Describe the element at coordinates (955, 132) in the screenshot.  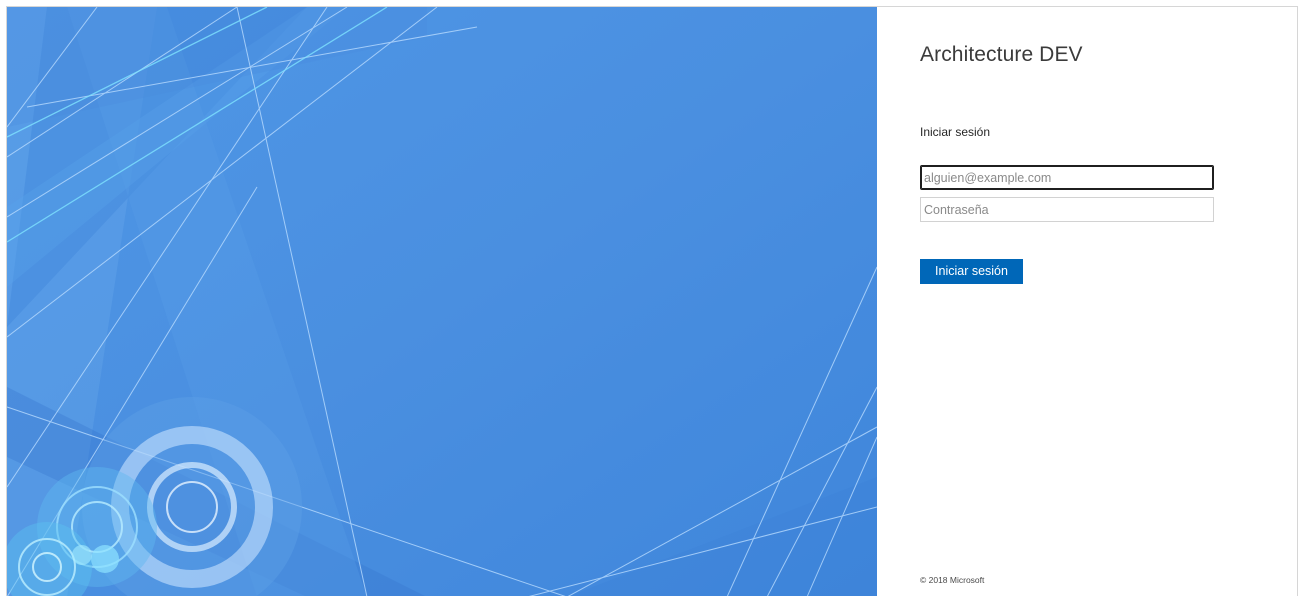
I see `signin-heading: Iniciar sesión` at that location.